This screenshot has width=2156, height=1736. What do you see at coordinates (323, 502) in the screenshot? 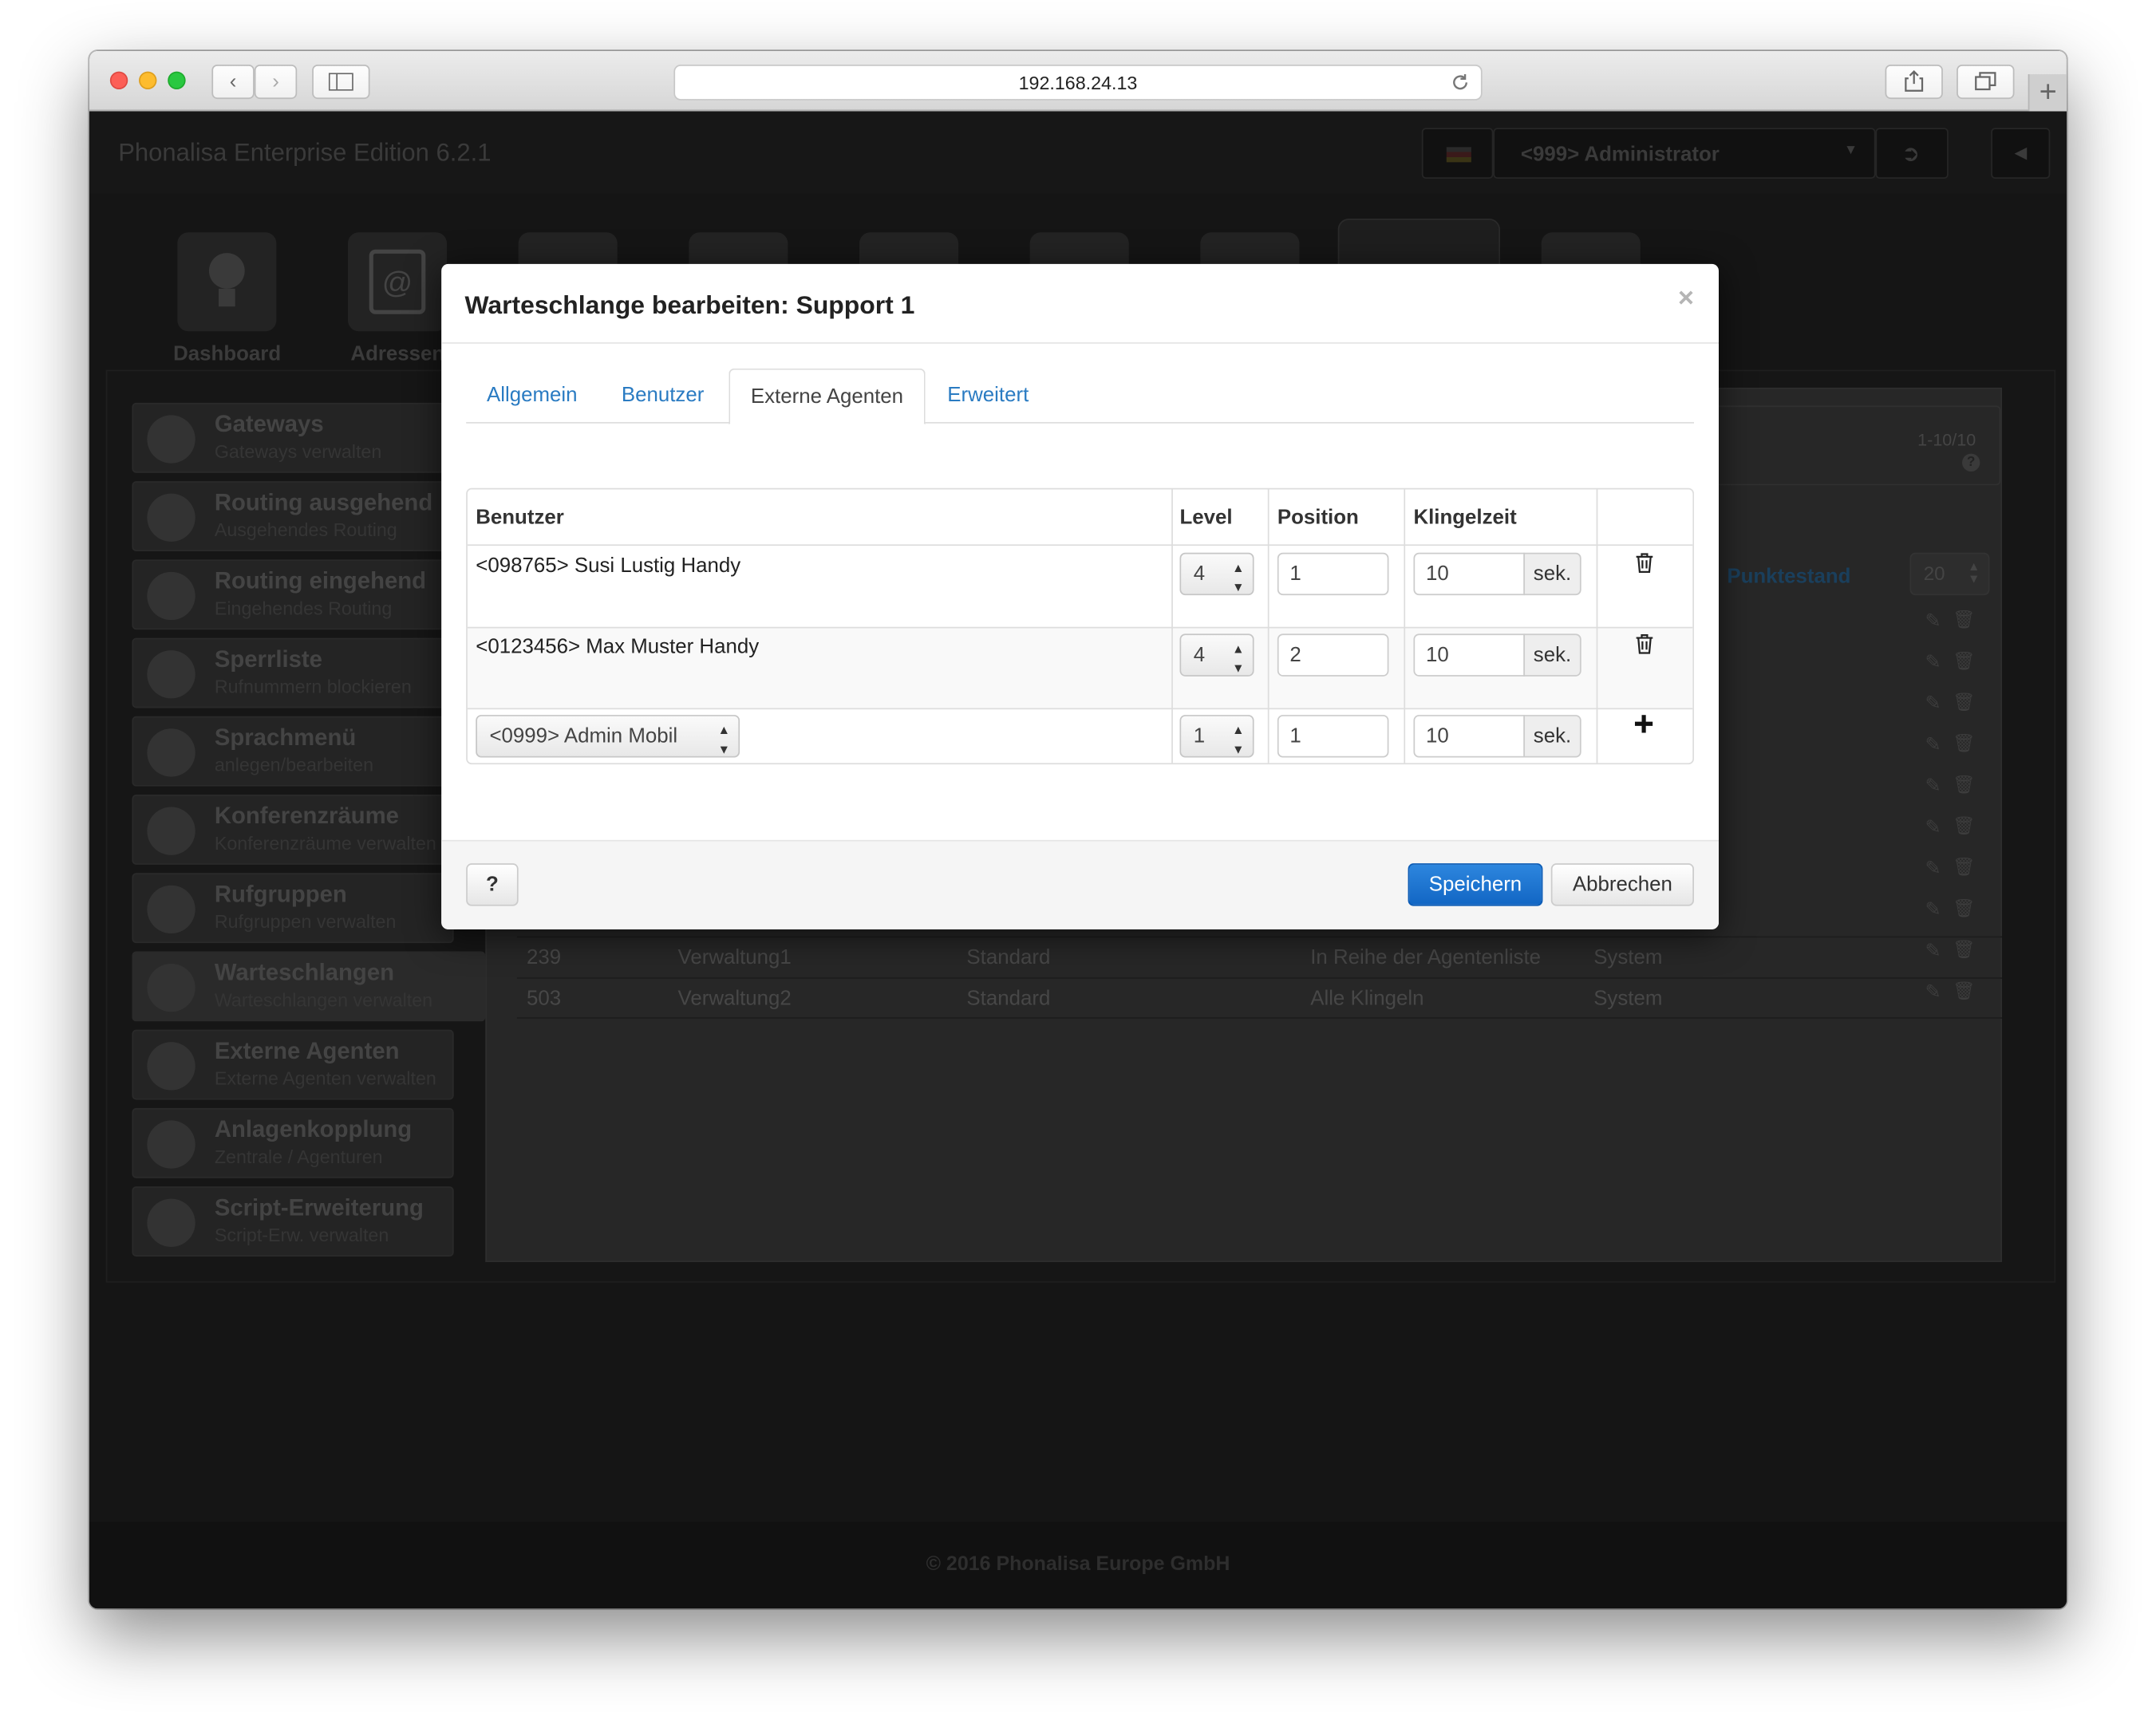
I see `sidebar-title: Routing ausgehend` at bounding box center [323, 502].